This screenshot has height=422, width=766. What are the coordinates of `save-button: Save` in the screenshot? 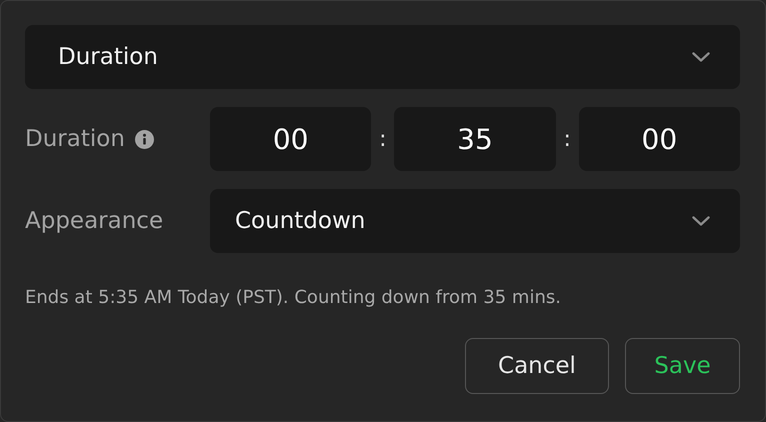 It's located at (682, 366).